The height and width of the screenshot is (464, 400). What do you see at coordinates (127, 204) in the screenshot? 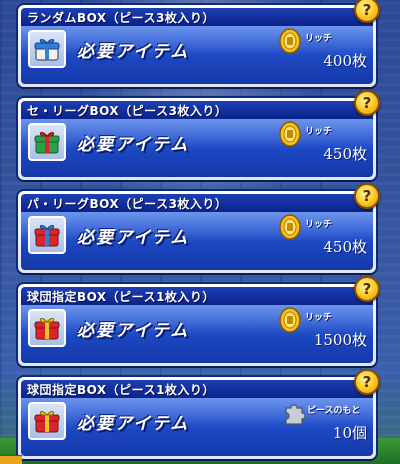
I see `item-title: パ・リーグBOX（ピース3枚入り）` at bounding box center [127, 204].